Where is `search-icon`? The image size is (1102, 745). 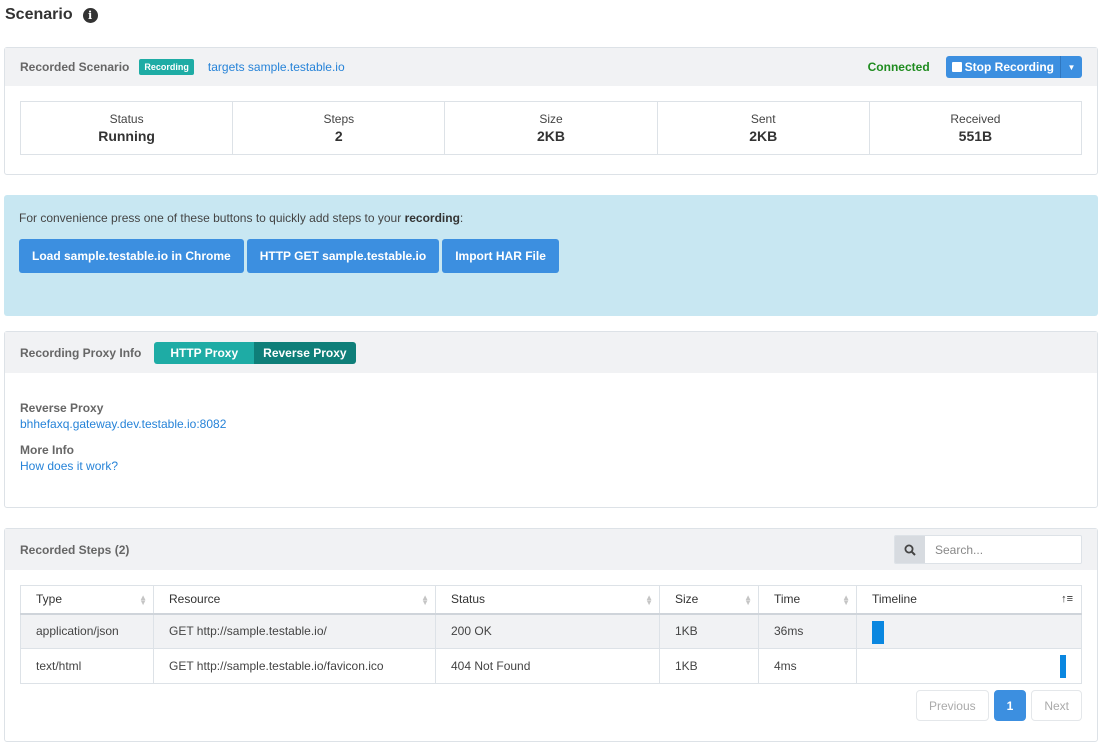
search-icon is located at coordinates (910, 549).